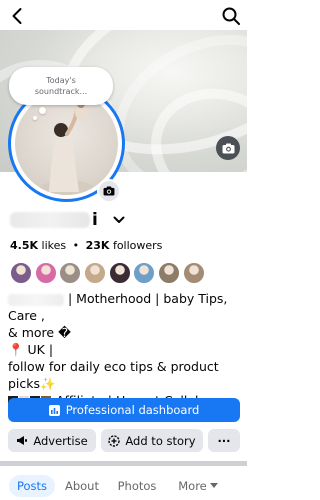 This screenshot has width=320, height=500. I want to click on followers-count: 23K, so click(98, 245).